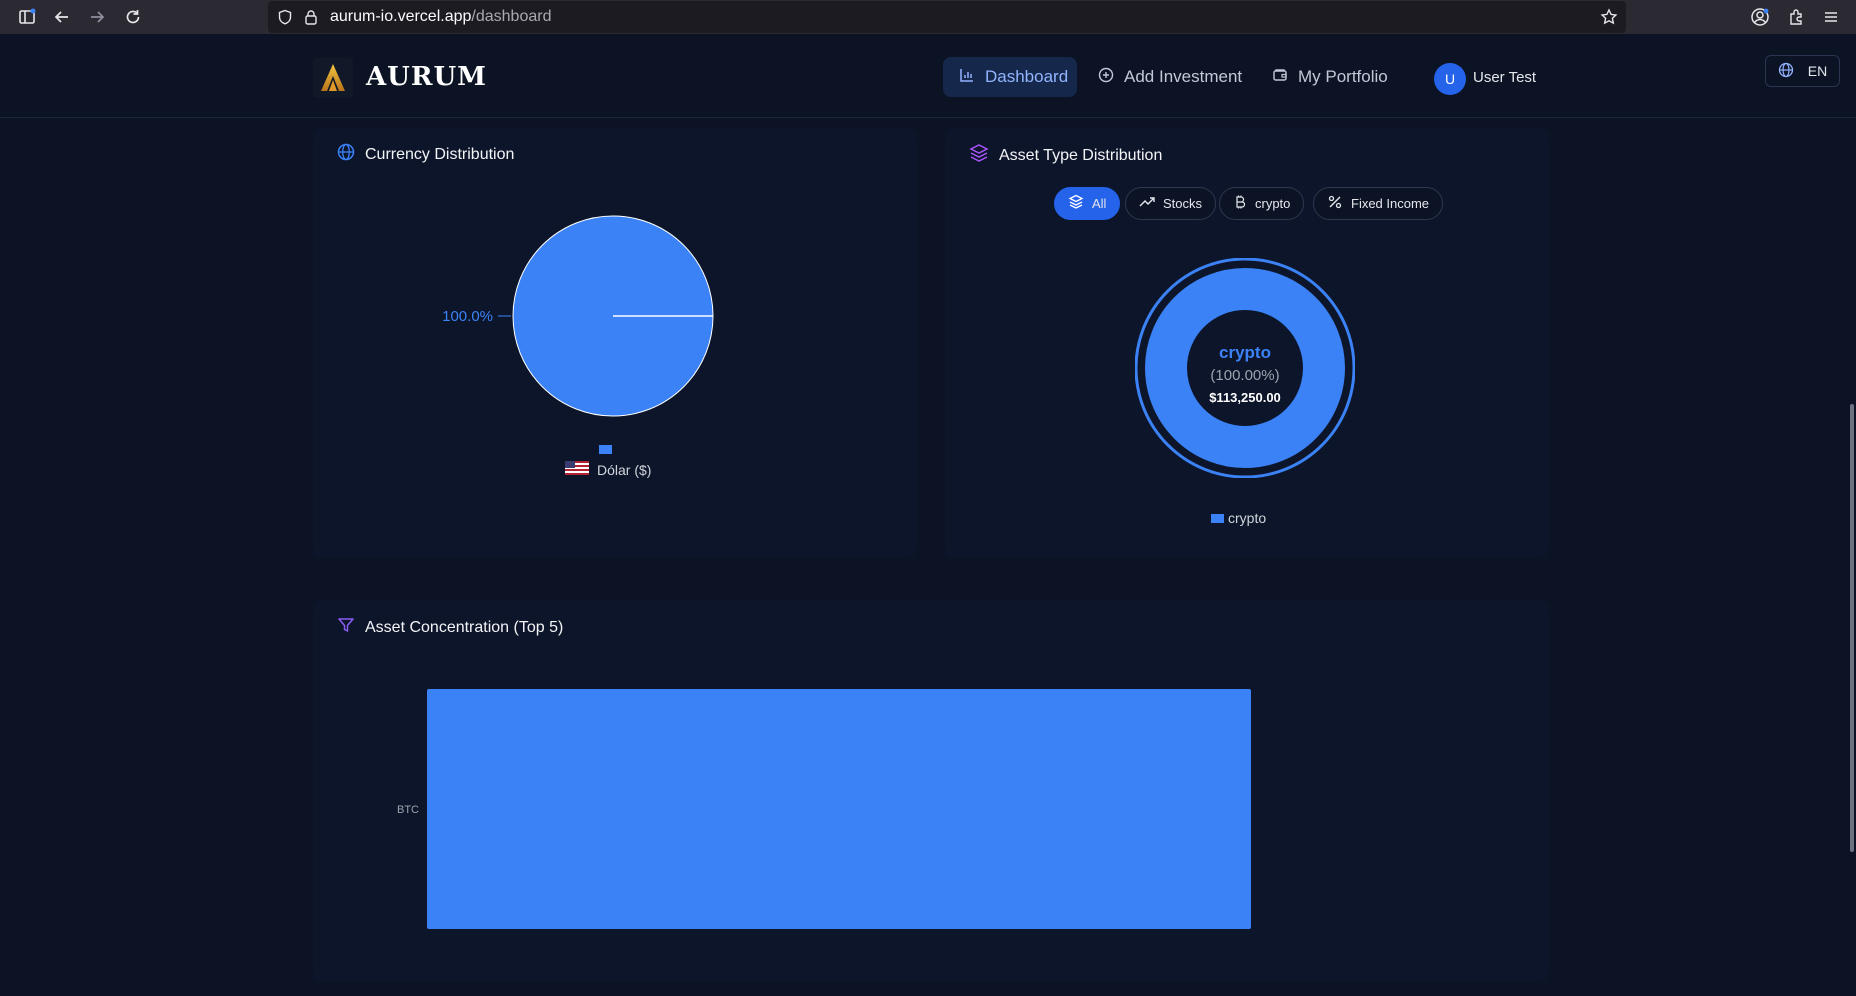  I want to click on globe-icon, so click(1786, 71).